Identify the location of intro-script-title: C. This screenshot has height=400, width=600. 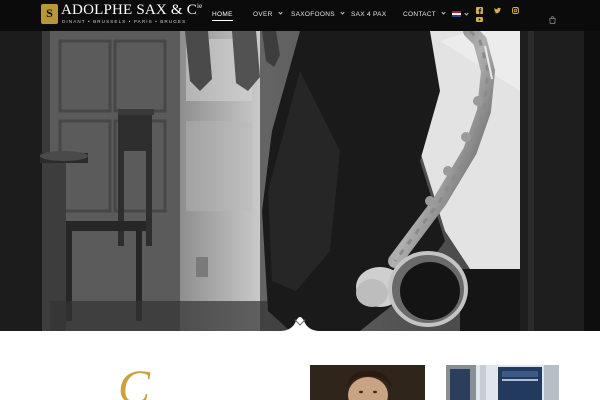
(134, 380).